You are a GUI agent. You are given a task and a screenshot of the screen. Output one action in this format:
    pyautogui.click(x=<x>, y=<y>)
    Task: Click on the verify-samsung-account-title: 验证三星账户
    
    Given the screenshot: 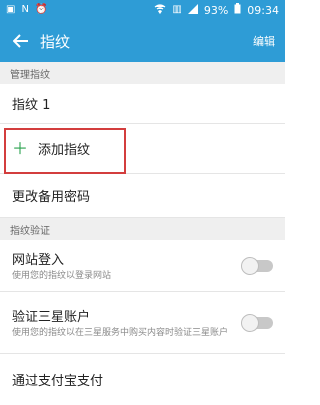 What is the action you would take?
    pyautogui.click(x=51, y=317)
    